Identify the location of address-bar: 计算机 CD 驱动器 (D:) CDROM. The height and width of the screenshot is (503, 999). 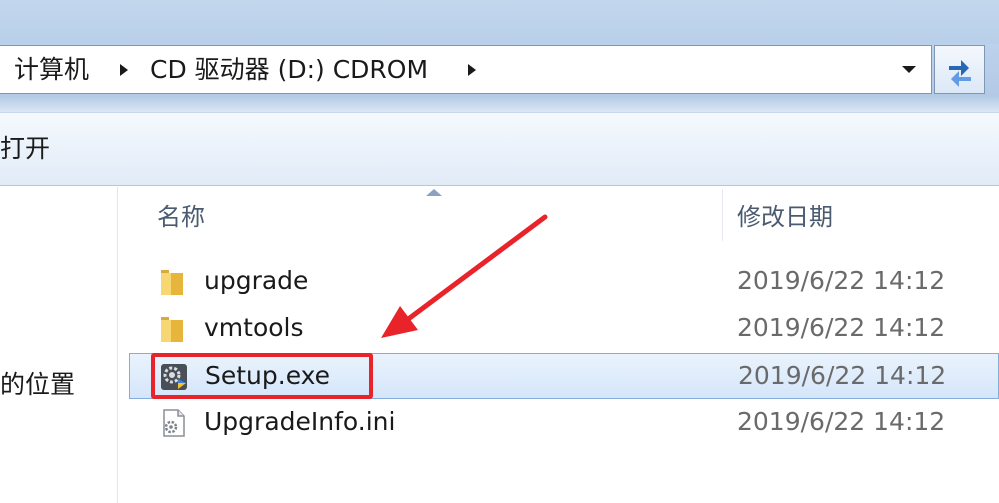
(466, 69).